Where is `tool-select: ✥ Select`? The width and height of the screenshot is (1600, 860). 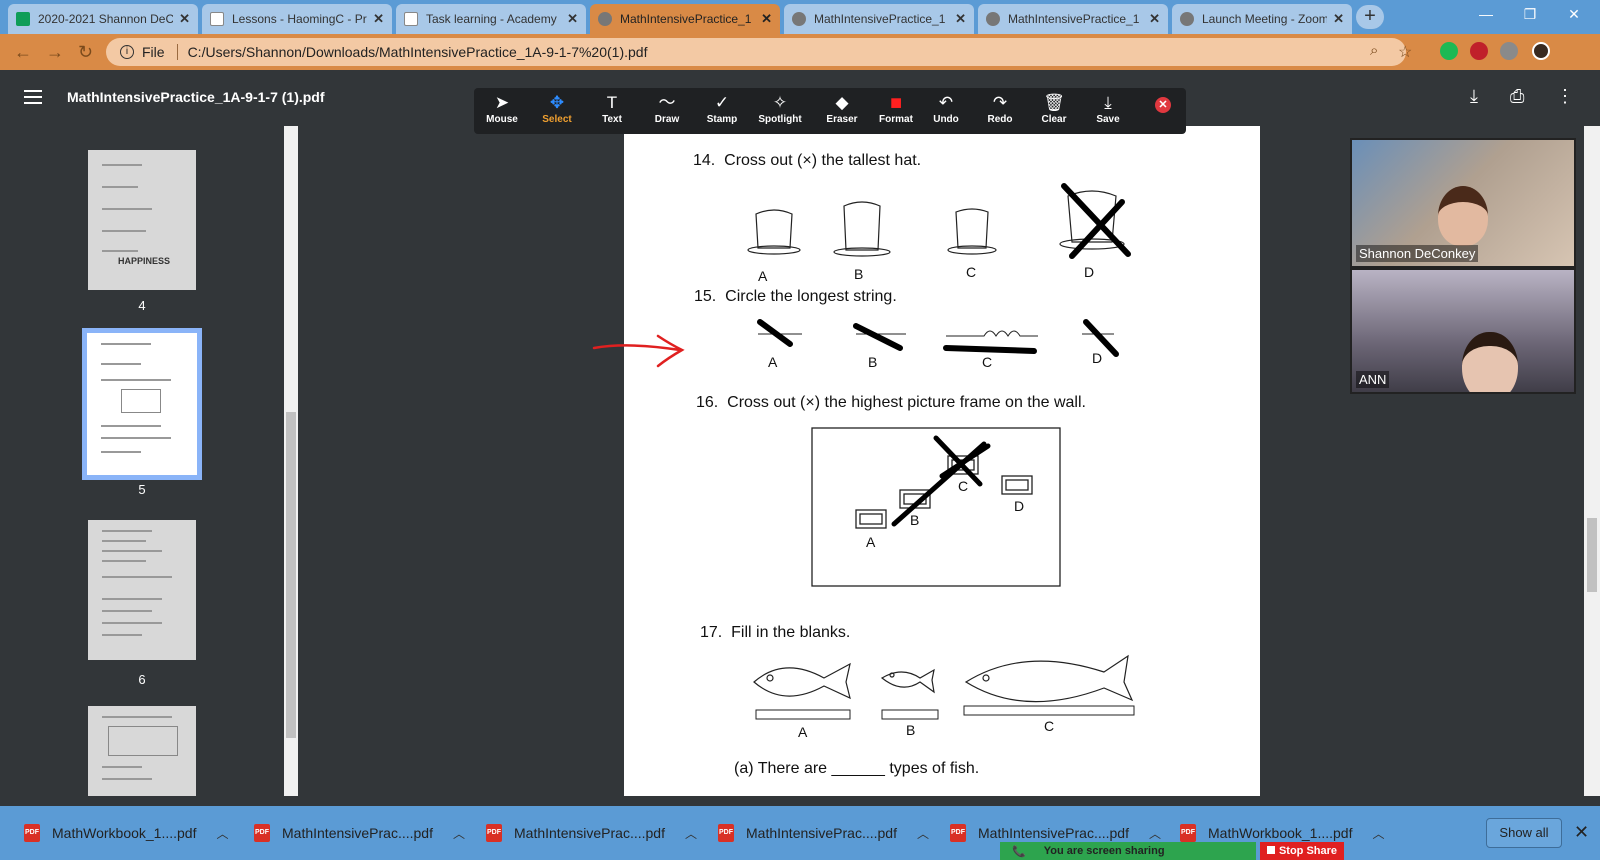 tool-select: ✥ Select is located at coordinates (557, 111).